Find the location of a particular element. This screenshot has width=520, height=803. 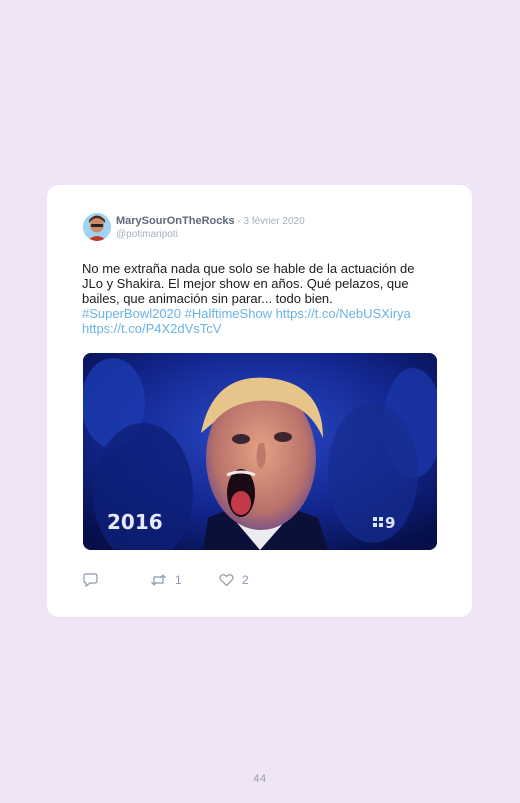

media-link: https://t.co/P4X2dVsTcV is located at coordinates (259, 328).